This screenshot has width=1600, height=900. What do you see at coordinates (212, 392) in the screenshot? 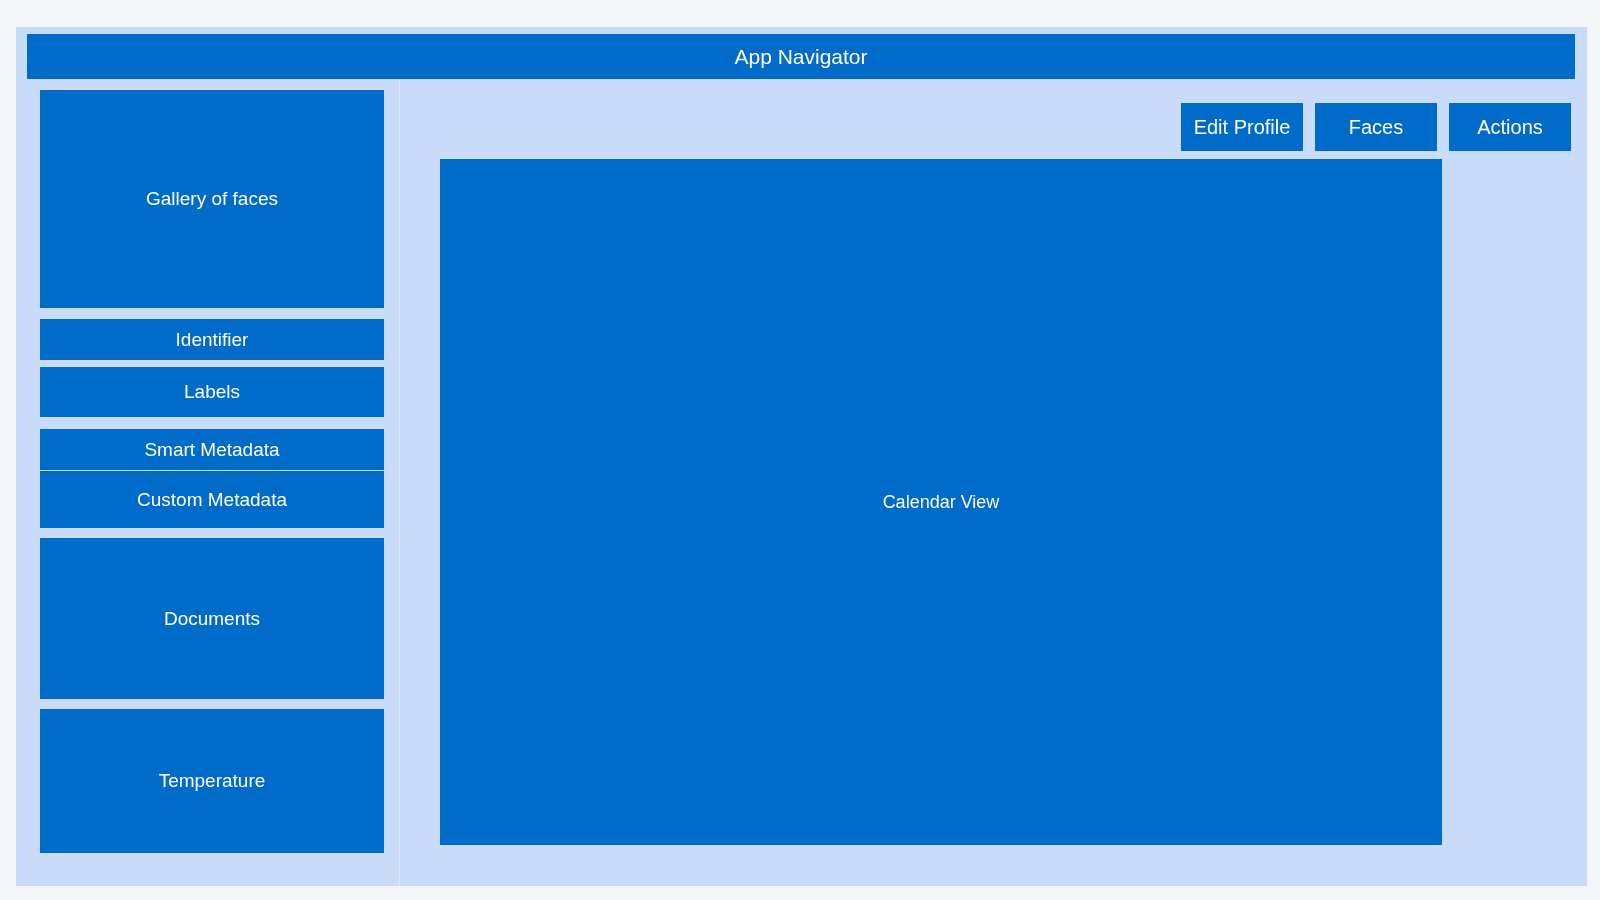
I see `sidebar-panel: Labels` at bounding box center [212, 392].